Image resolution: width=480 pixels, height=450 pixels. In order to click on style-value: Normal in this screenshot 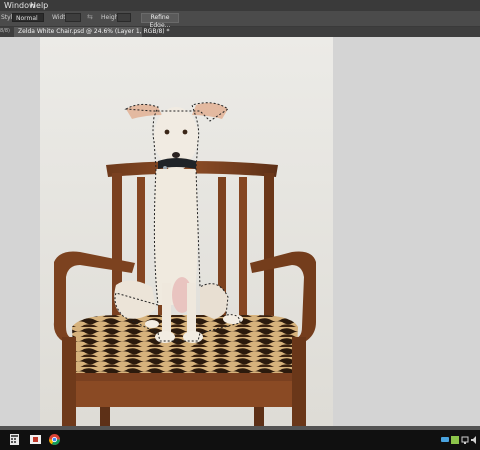, I will do `click(27, 18)`.